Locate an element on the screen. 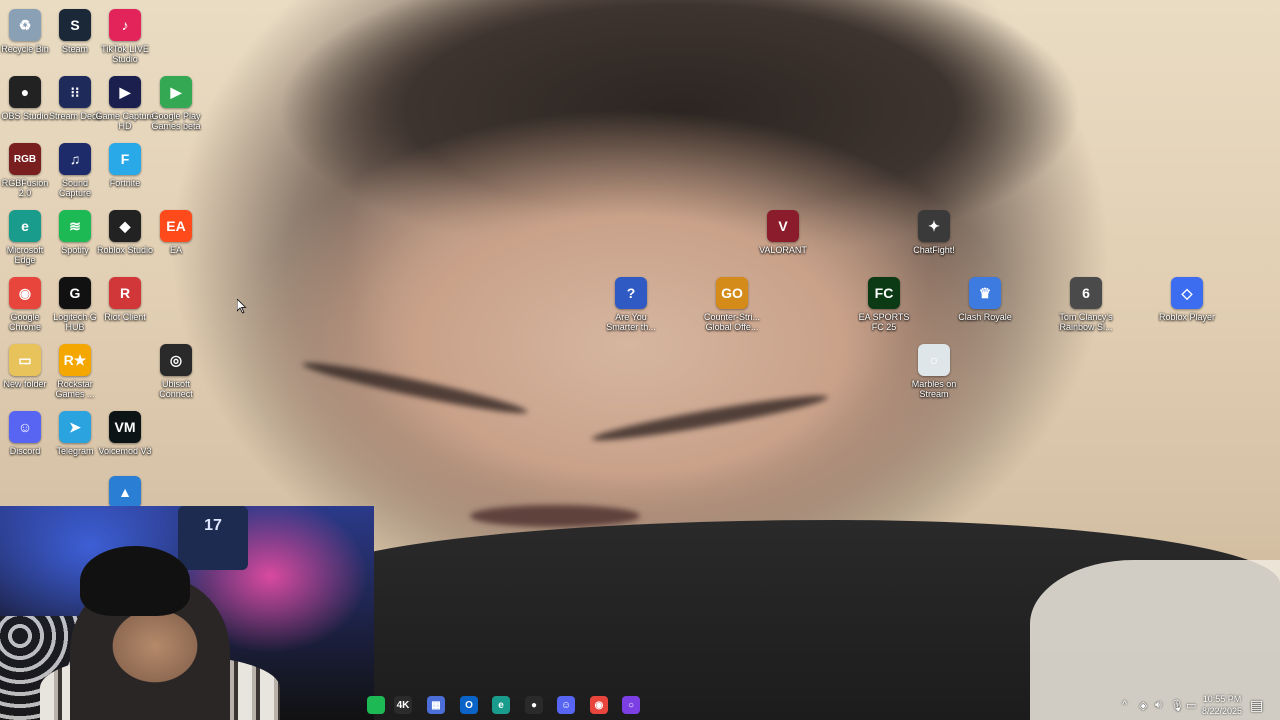 The image size is (1280, 720). notifications-icon: ▤ is located at coordinates (1256, 705).